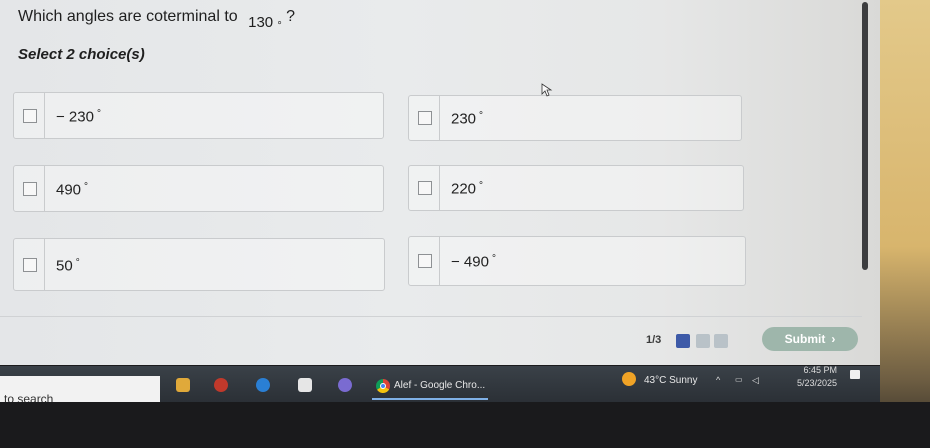  Describe the element at coordinates (739, 379) in the screenshot. I see `battery-icon: ▭` at that location.